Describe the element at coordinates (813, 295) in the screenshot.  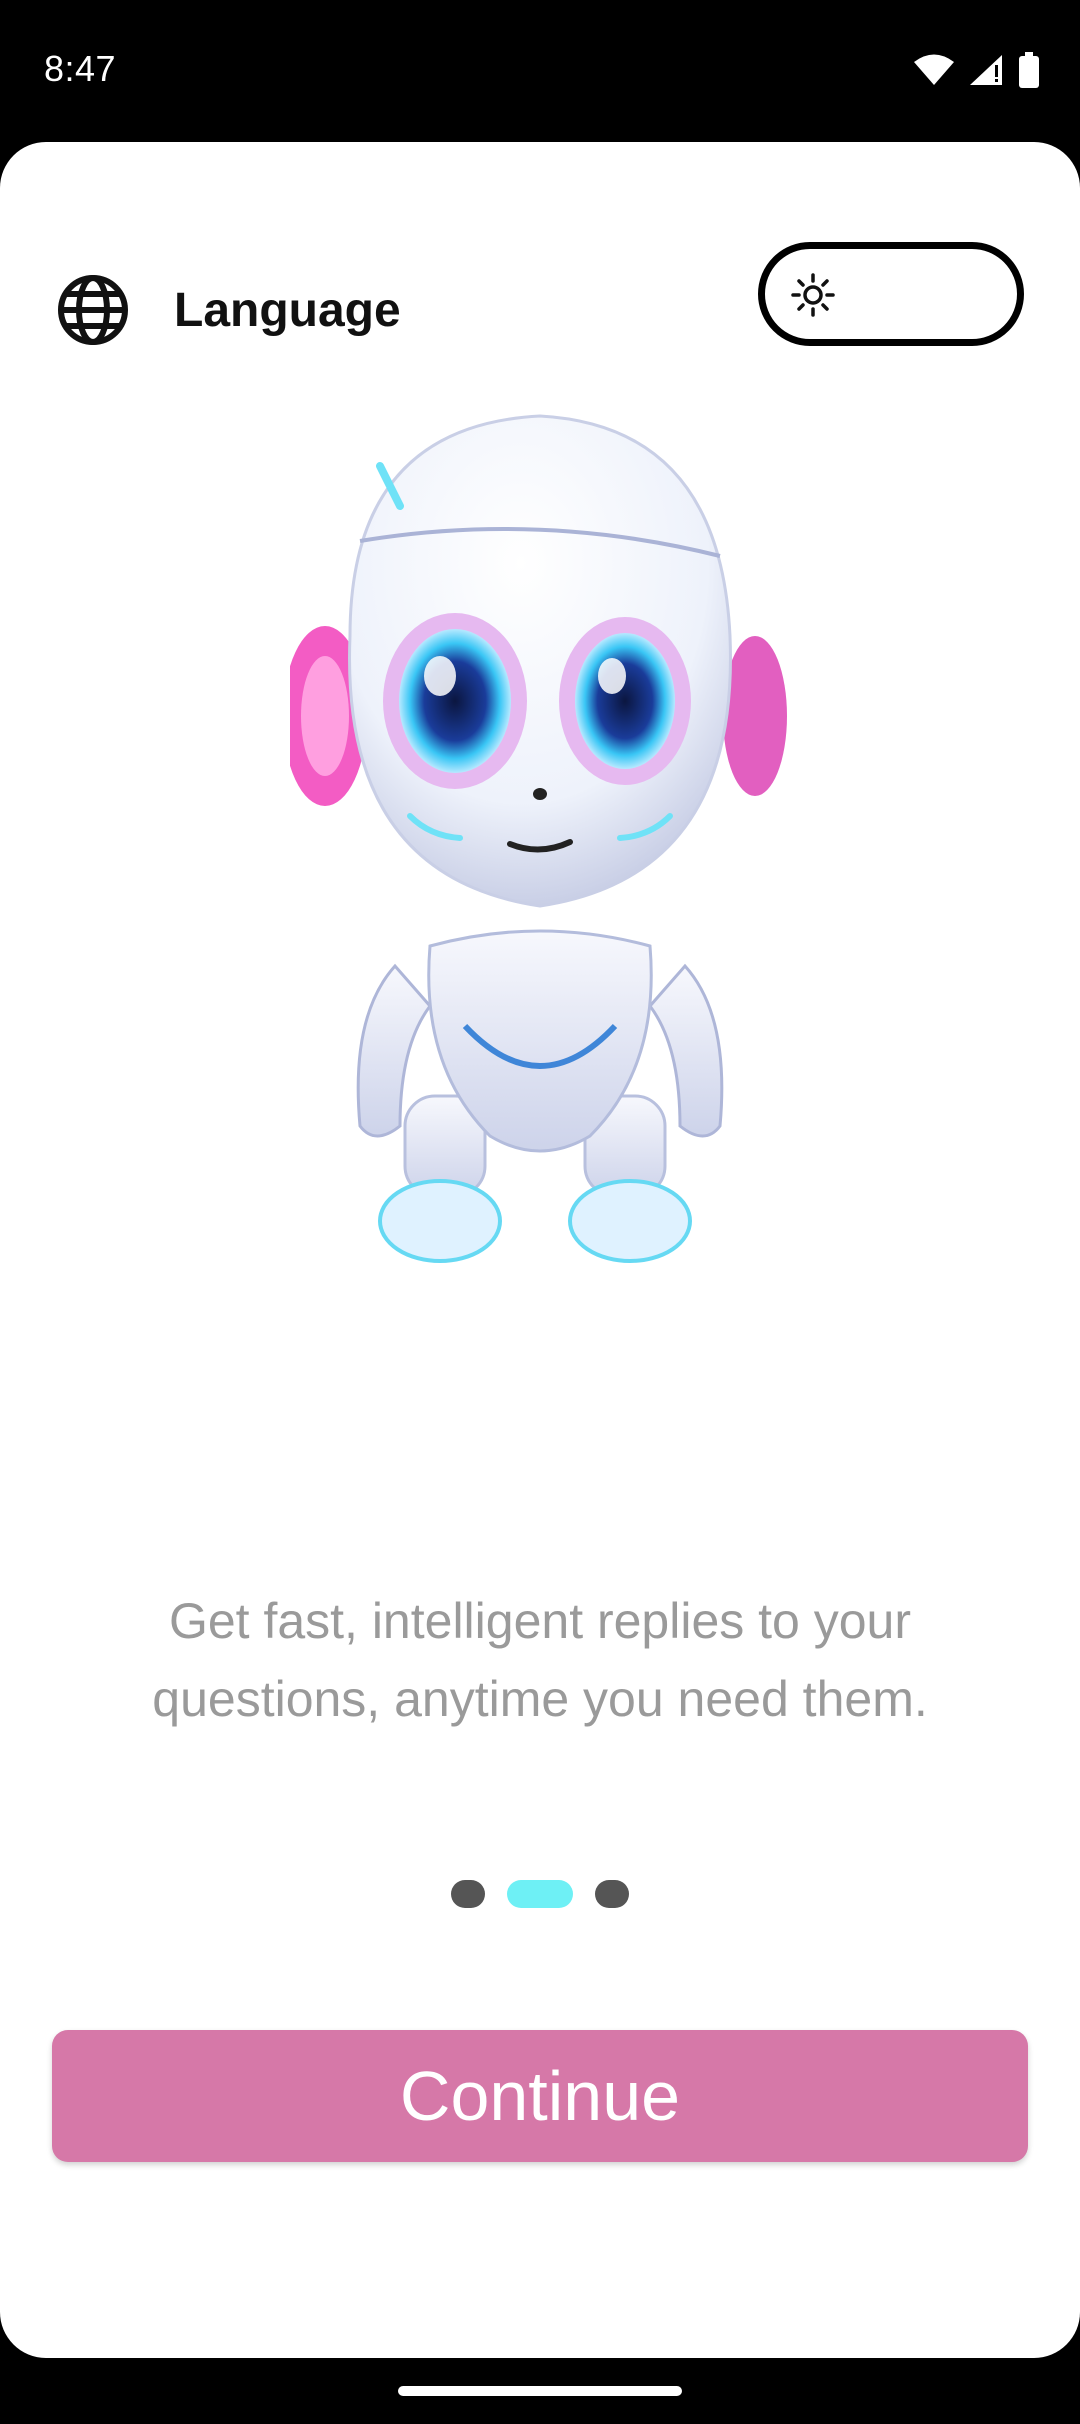
I see `sun-icon` at that location.